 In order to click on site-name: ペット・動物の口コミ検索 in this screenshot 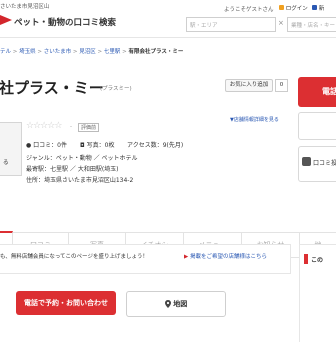, I will do `click(65, 22)`.